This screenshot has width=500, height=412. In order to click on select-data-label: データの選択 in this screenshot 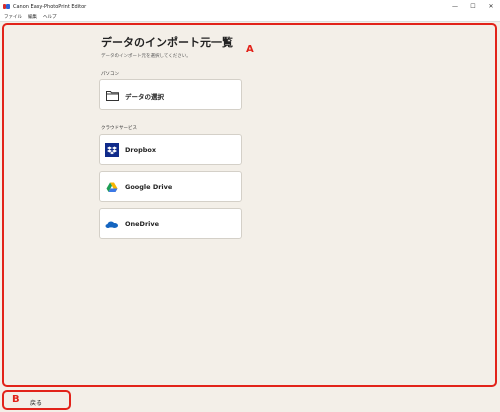, I will do `click(144, 97)`.